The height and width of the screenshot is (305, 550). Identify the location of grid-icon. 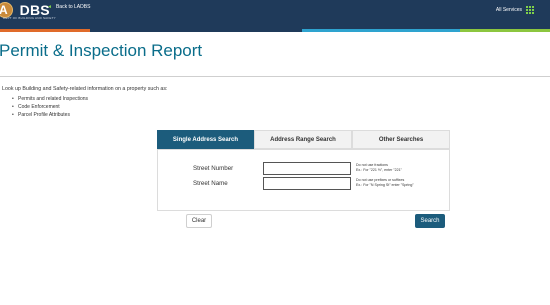
(530, 10).